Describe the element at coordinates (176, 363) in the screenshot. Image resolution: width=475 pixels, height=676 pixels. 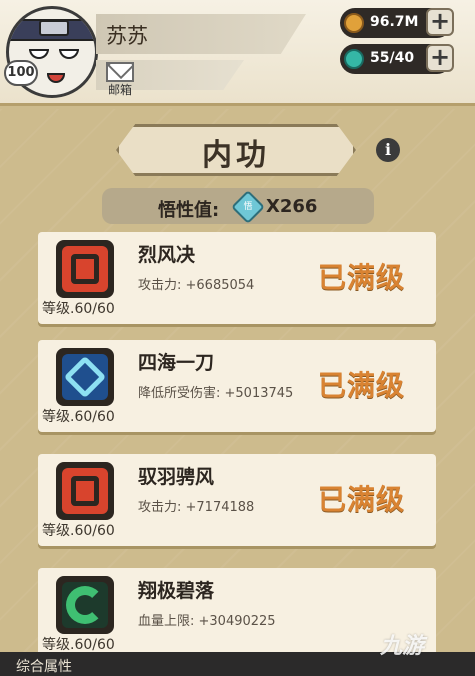
I see `skill-name: 四海一刀` at that location.